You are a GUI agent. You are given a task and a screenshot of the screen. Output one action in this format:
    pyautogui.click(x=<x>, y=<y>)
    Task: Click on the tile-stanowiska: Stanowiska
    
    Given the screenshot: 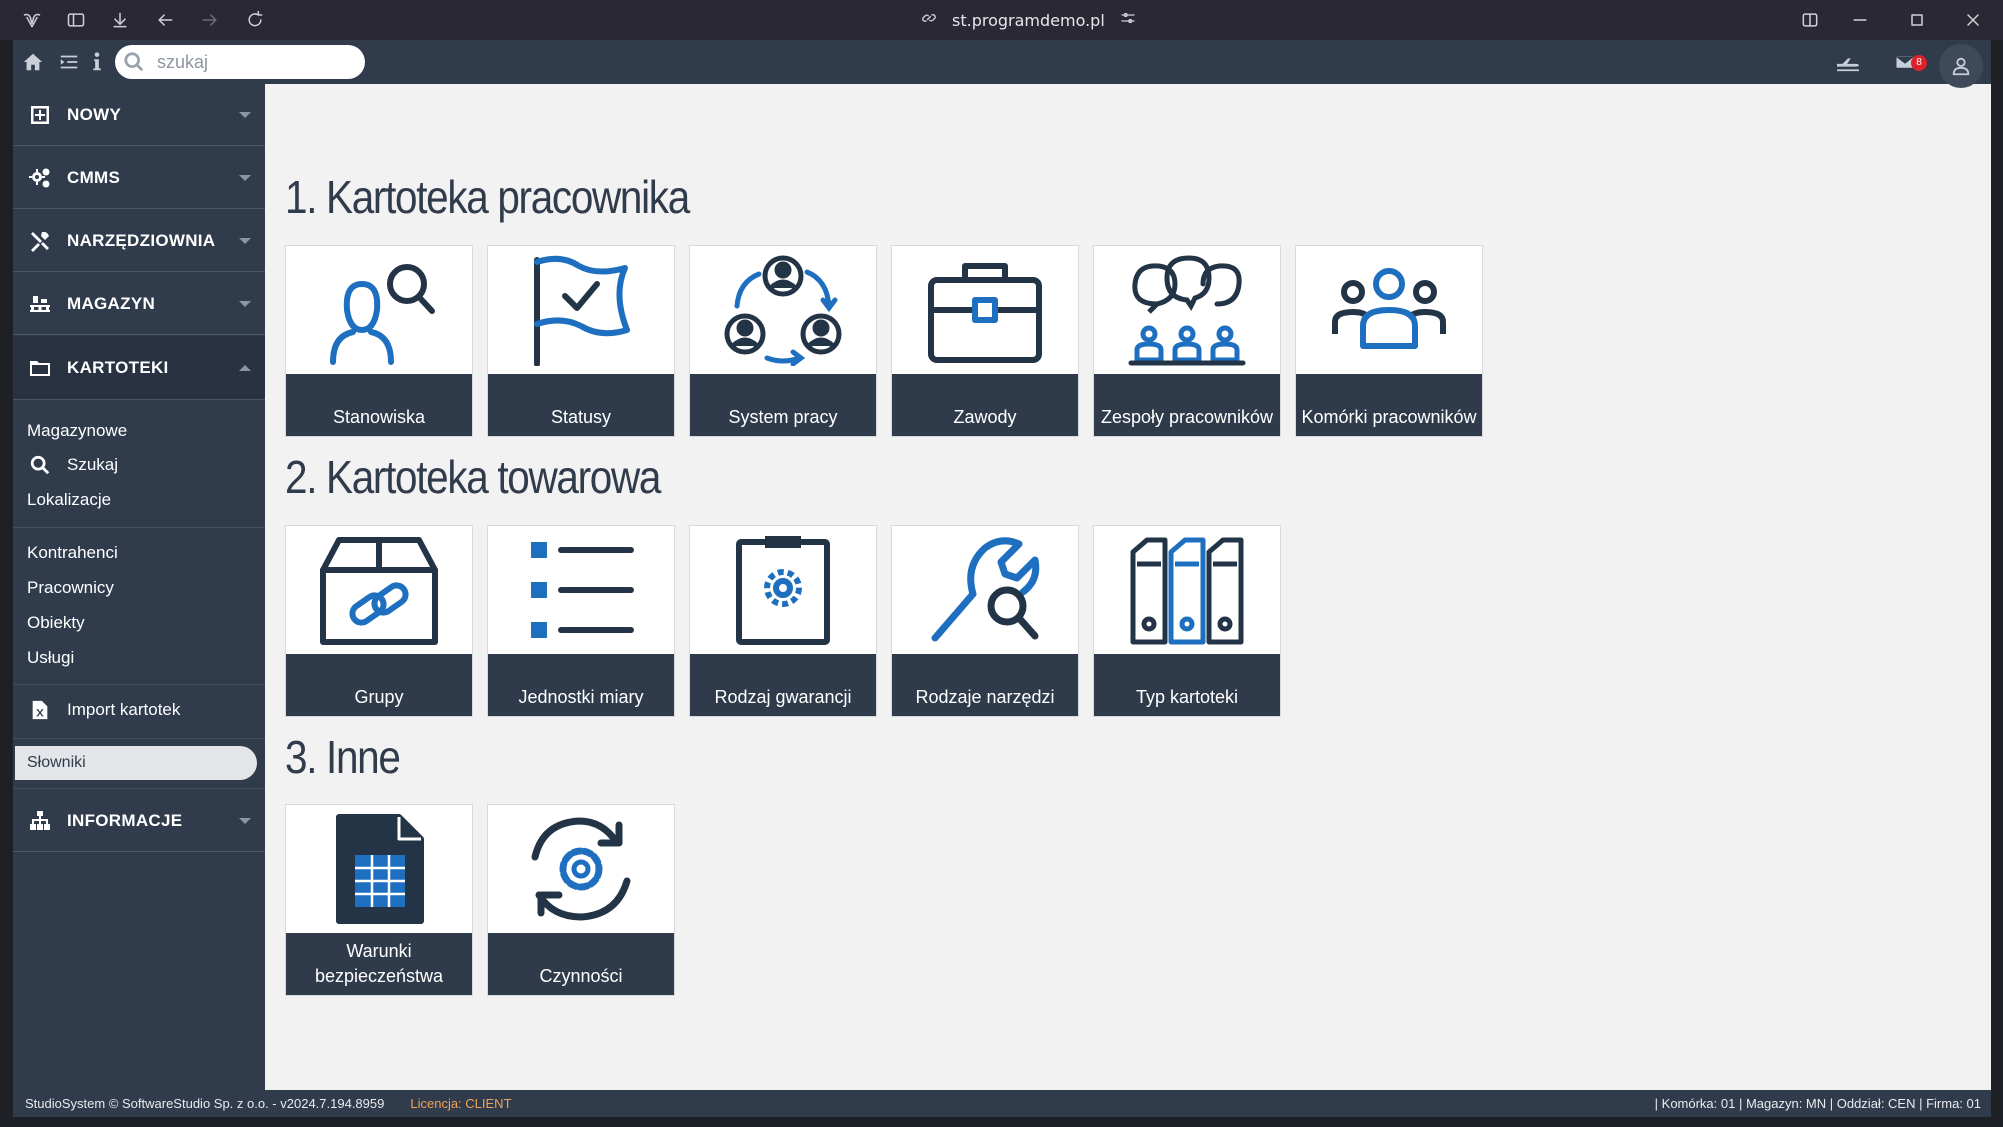 What is the action you would take?
    pyautogui.click(x=379, y=341)
    